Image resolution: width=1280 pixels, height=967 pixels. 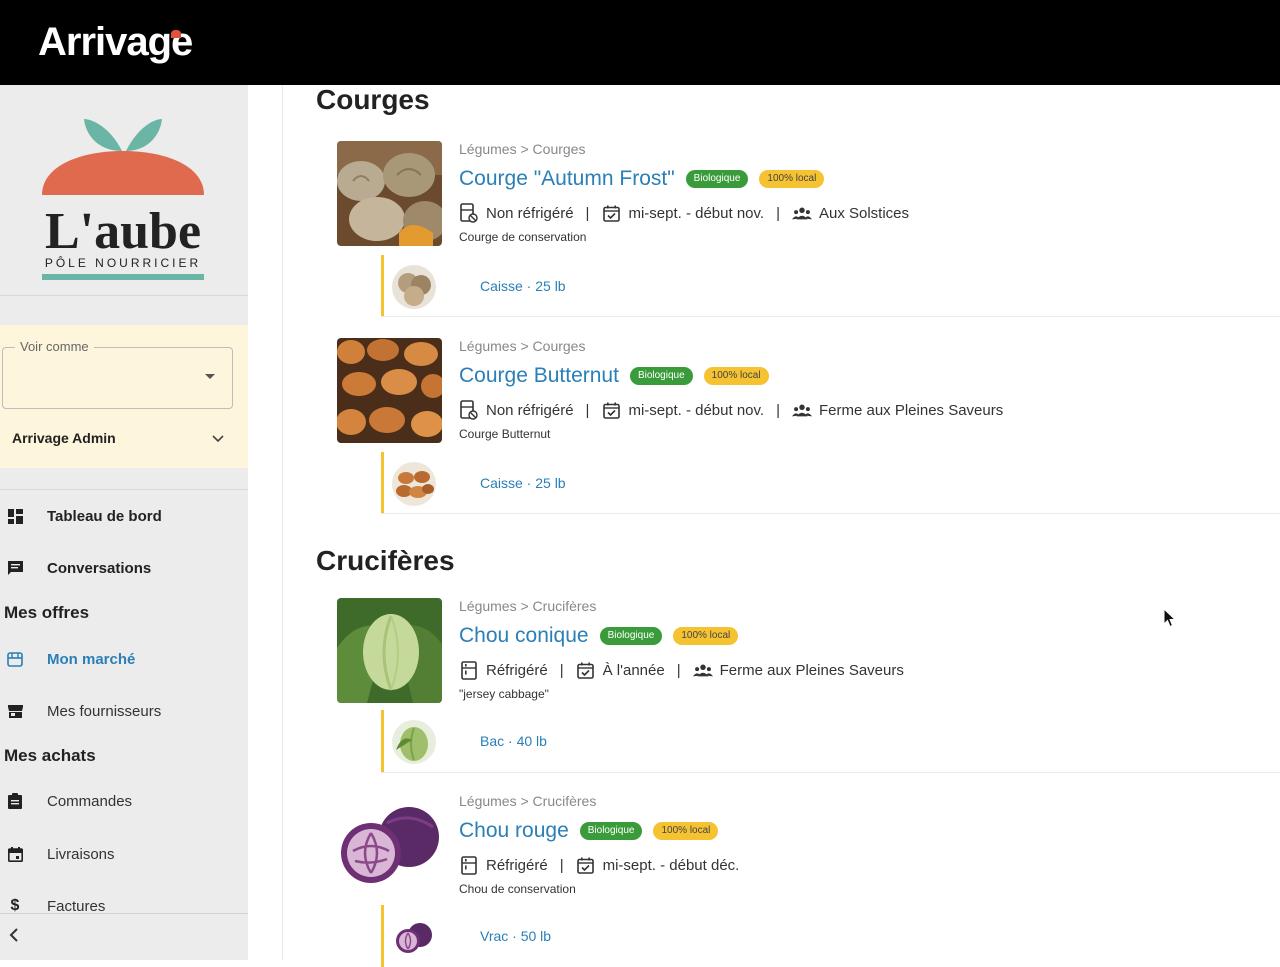 I want to click on product-name-text: Chou conique, so click(x=524, y=636).